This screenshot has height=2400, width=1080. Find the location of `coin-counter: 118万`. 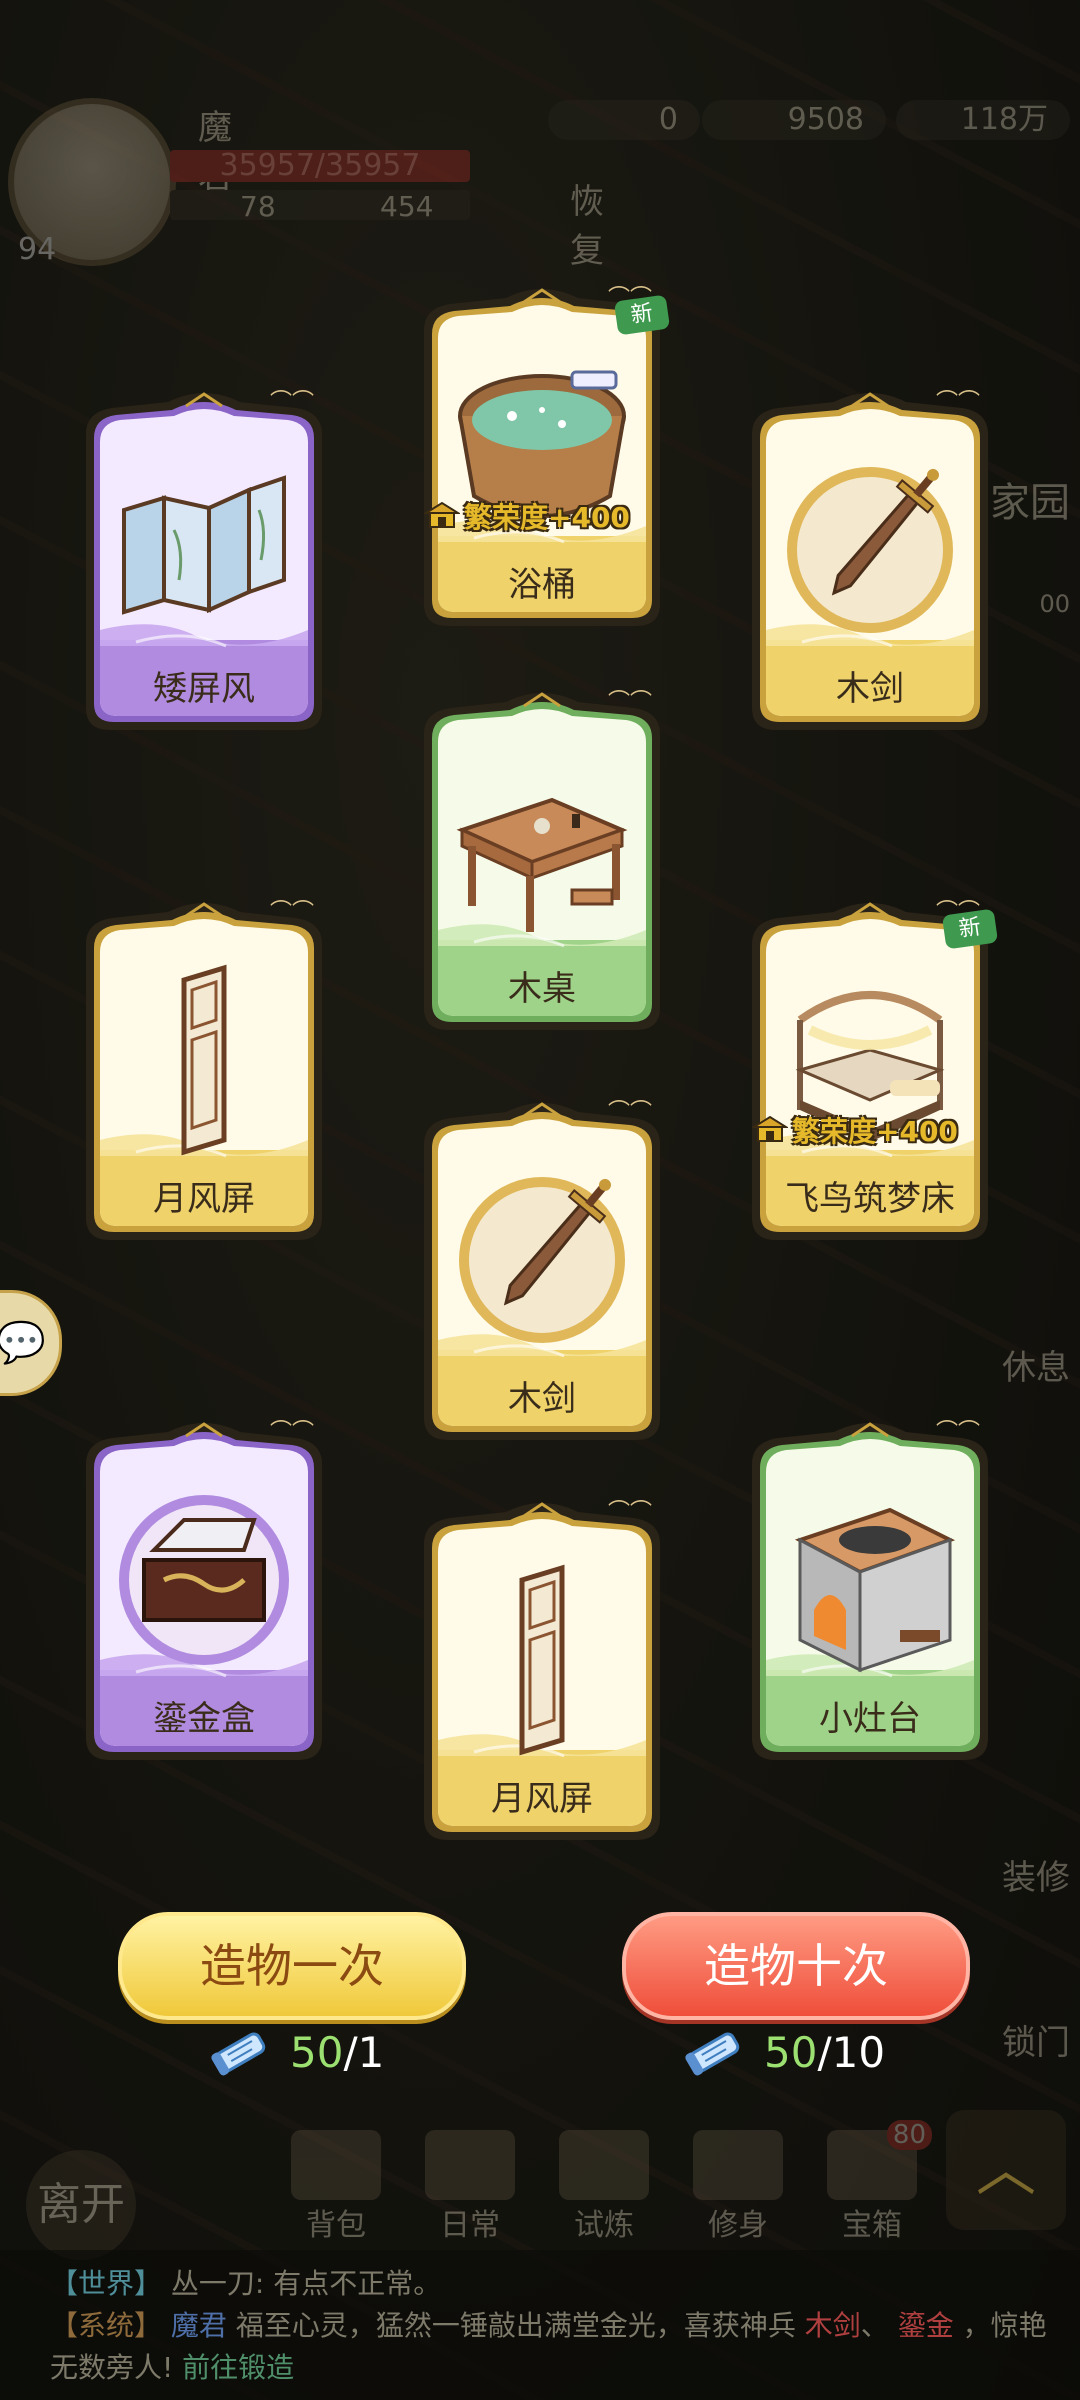

coin-counter: 118万 is located at coordinates (983, 120).